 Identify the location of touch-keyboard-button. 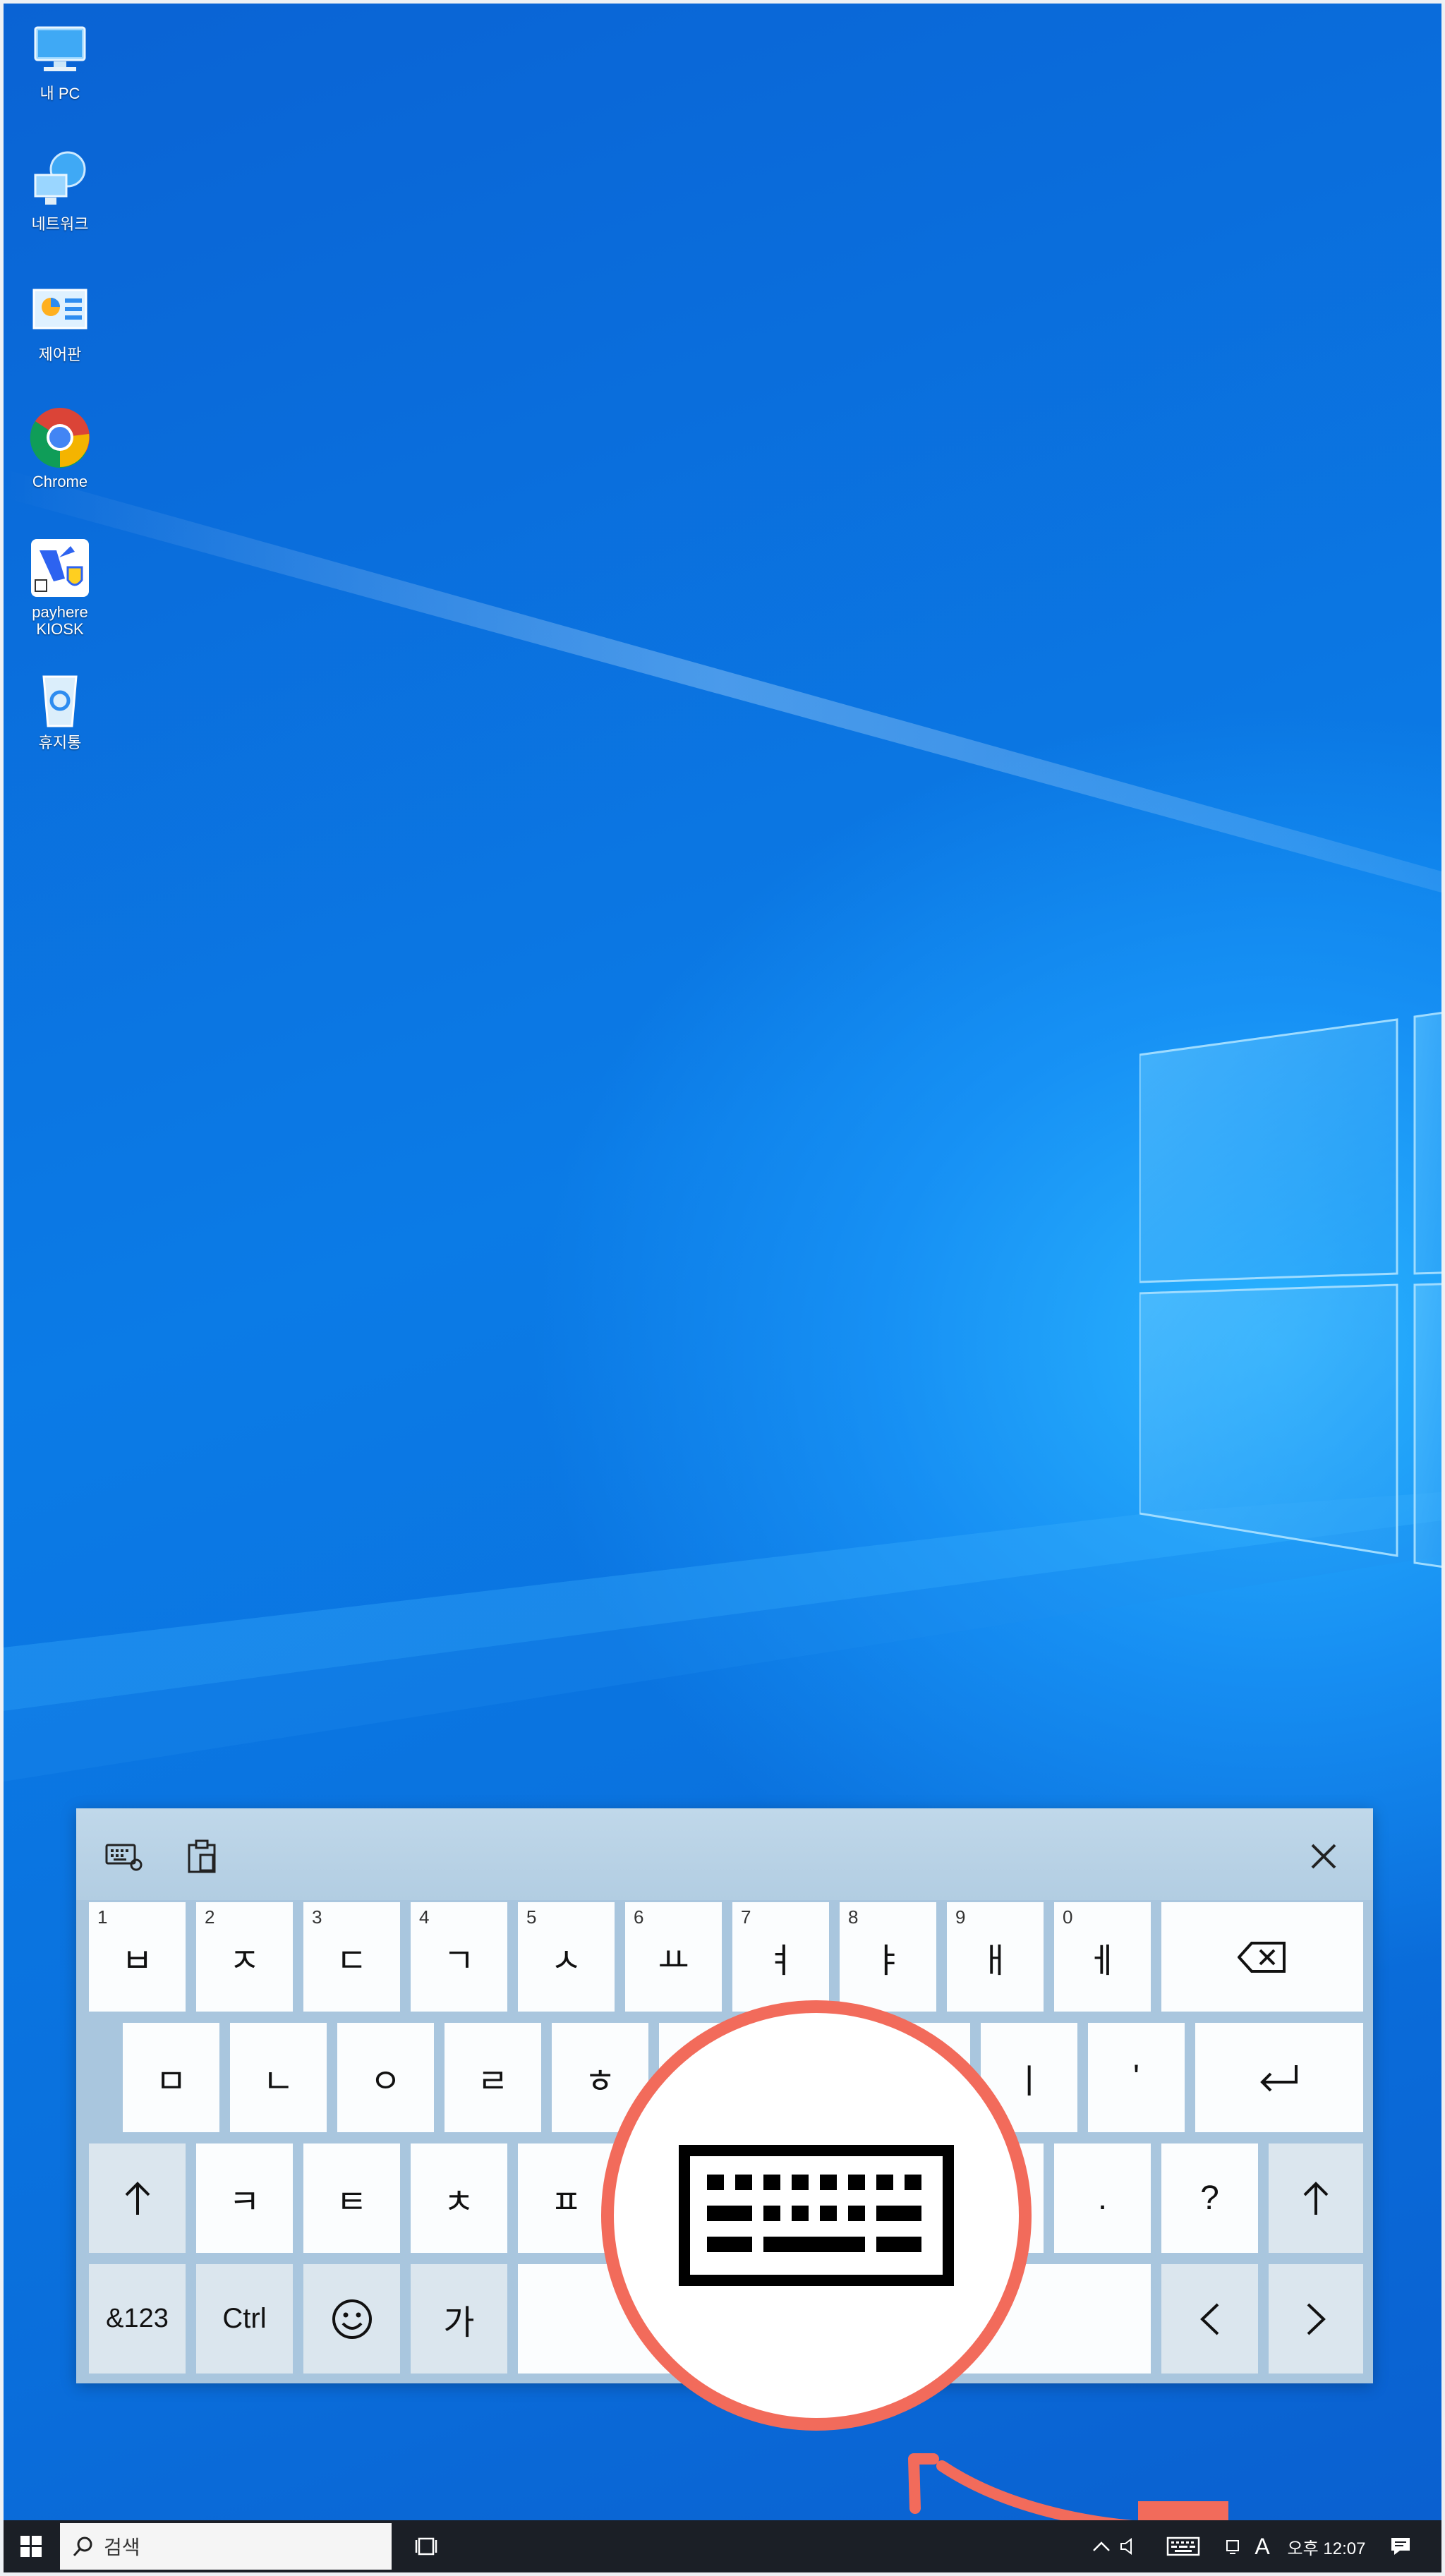
(1183, 2546).